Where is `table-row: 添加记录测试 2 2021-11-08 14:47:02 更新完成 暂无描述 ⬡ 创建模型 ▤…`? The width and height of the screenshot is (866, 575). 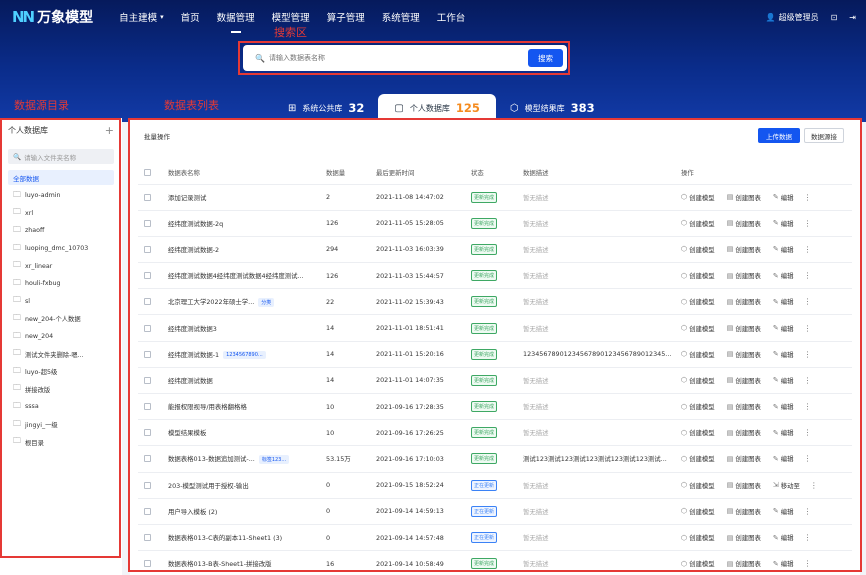 table-row: 添加记录测试 2 2021-11-08 14:47:02 更新完成 暂无描述 ⬡ 创建模型 ▤… is located at coordinates (495, 197).